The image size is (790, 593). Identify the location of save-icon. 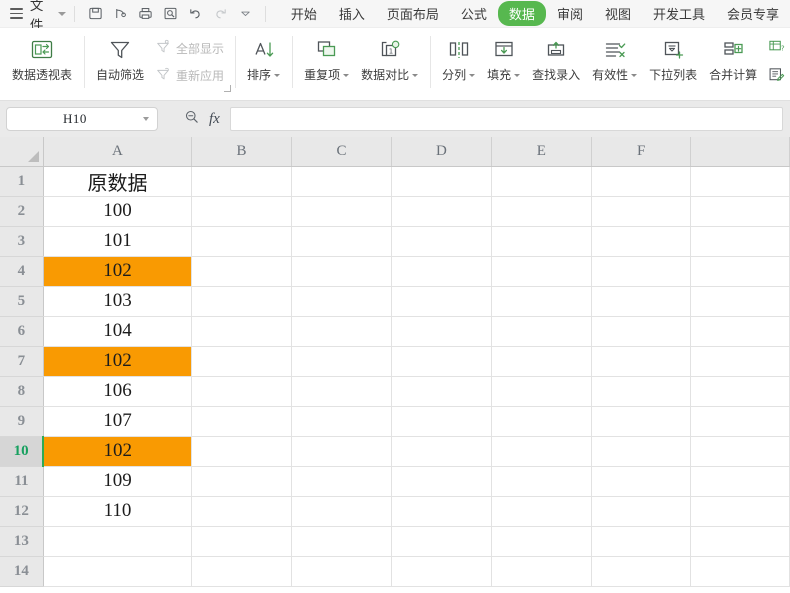
(95, 14).